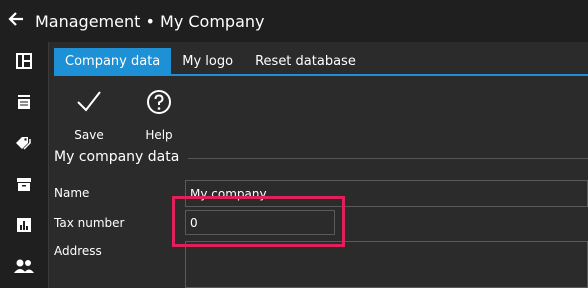  I want to click on save-button: Save, so click(89, 115).